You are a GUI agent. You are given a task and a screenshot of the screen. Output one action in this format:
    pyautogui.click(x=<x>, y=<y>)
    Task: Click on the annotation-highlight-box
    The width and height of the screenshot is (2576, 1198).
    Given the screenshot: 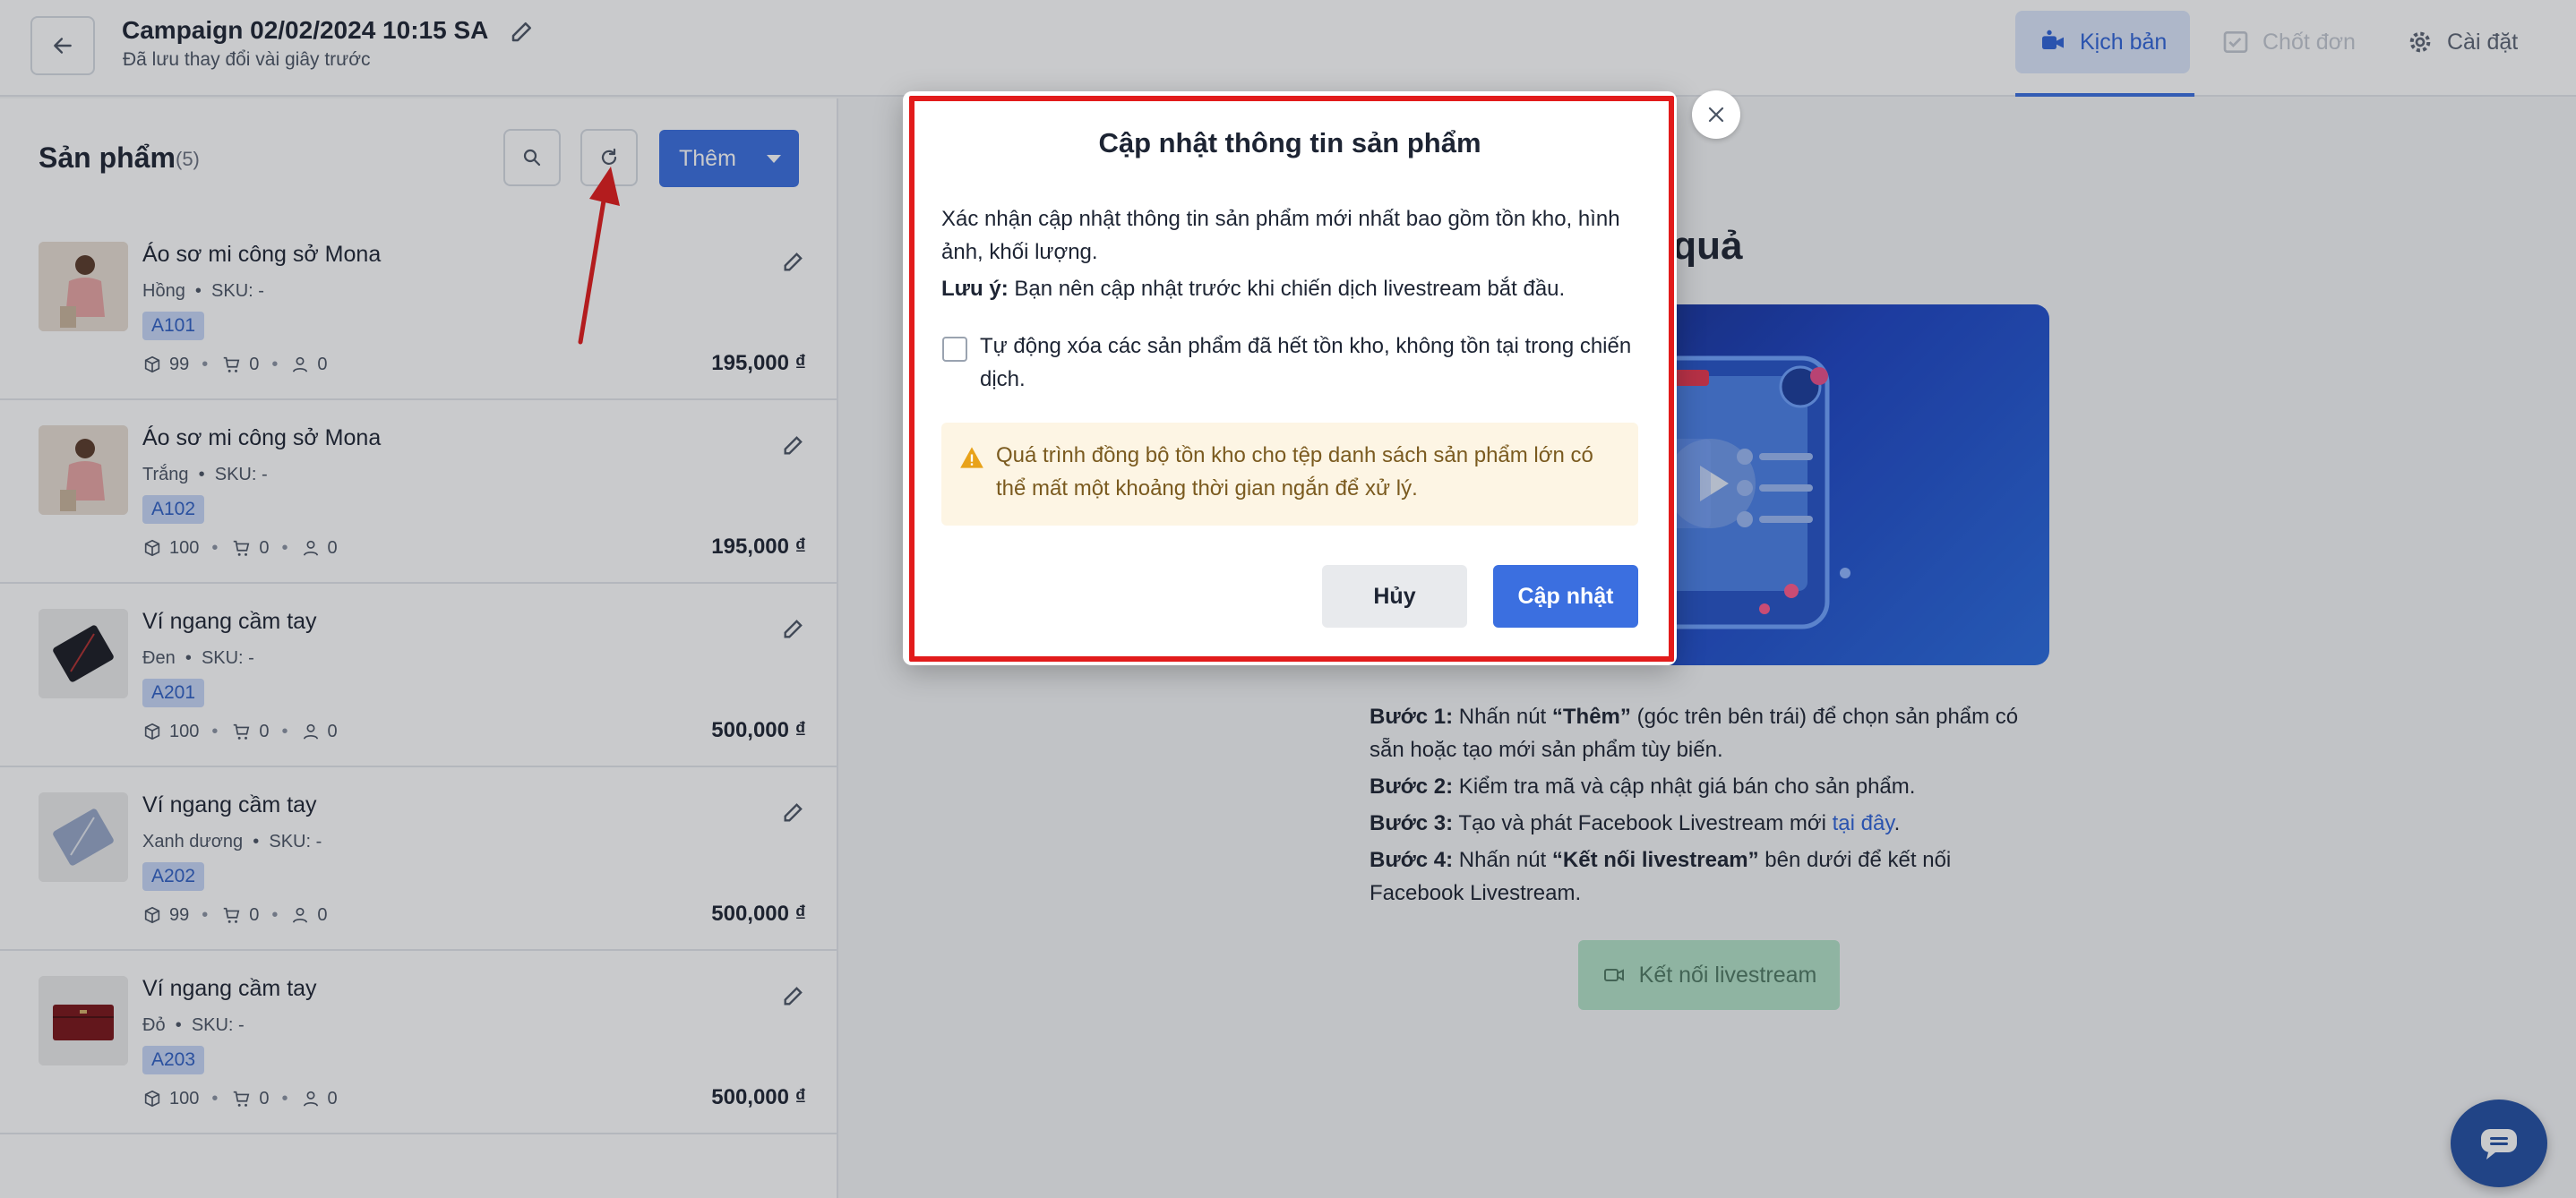 What is the action you would take?
    pyautogui.click(x=1291, y=379)
    